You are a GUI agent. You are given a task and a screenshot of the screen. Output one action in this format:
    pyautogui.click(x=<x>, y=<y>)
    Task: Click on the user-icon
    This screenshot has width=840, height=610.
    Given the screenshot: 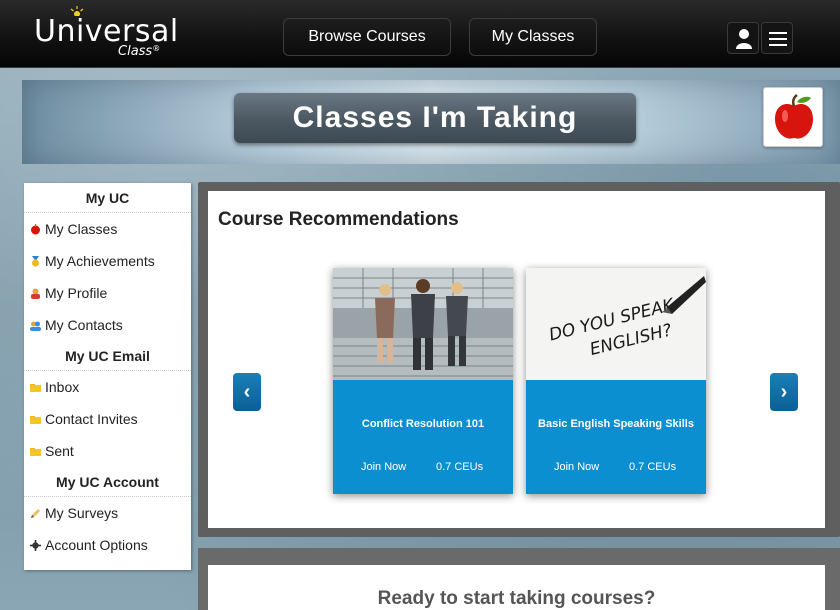 What is the action you would take?
    pyautogui.click(x=744, y=39)
    